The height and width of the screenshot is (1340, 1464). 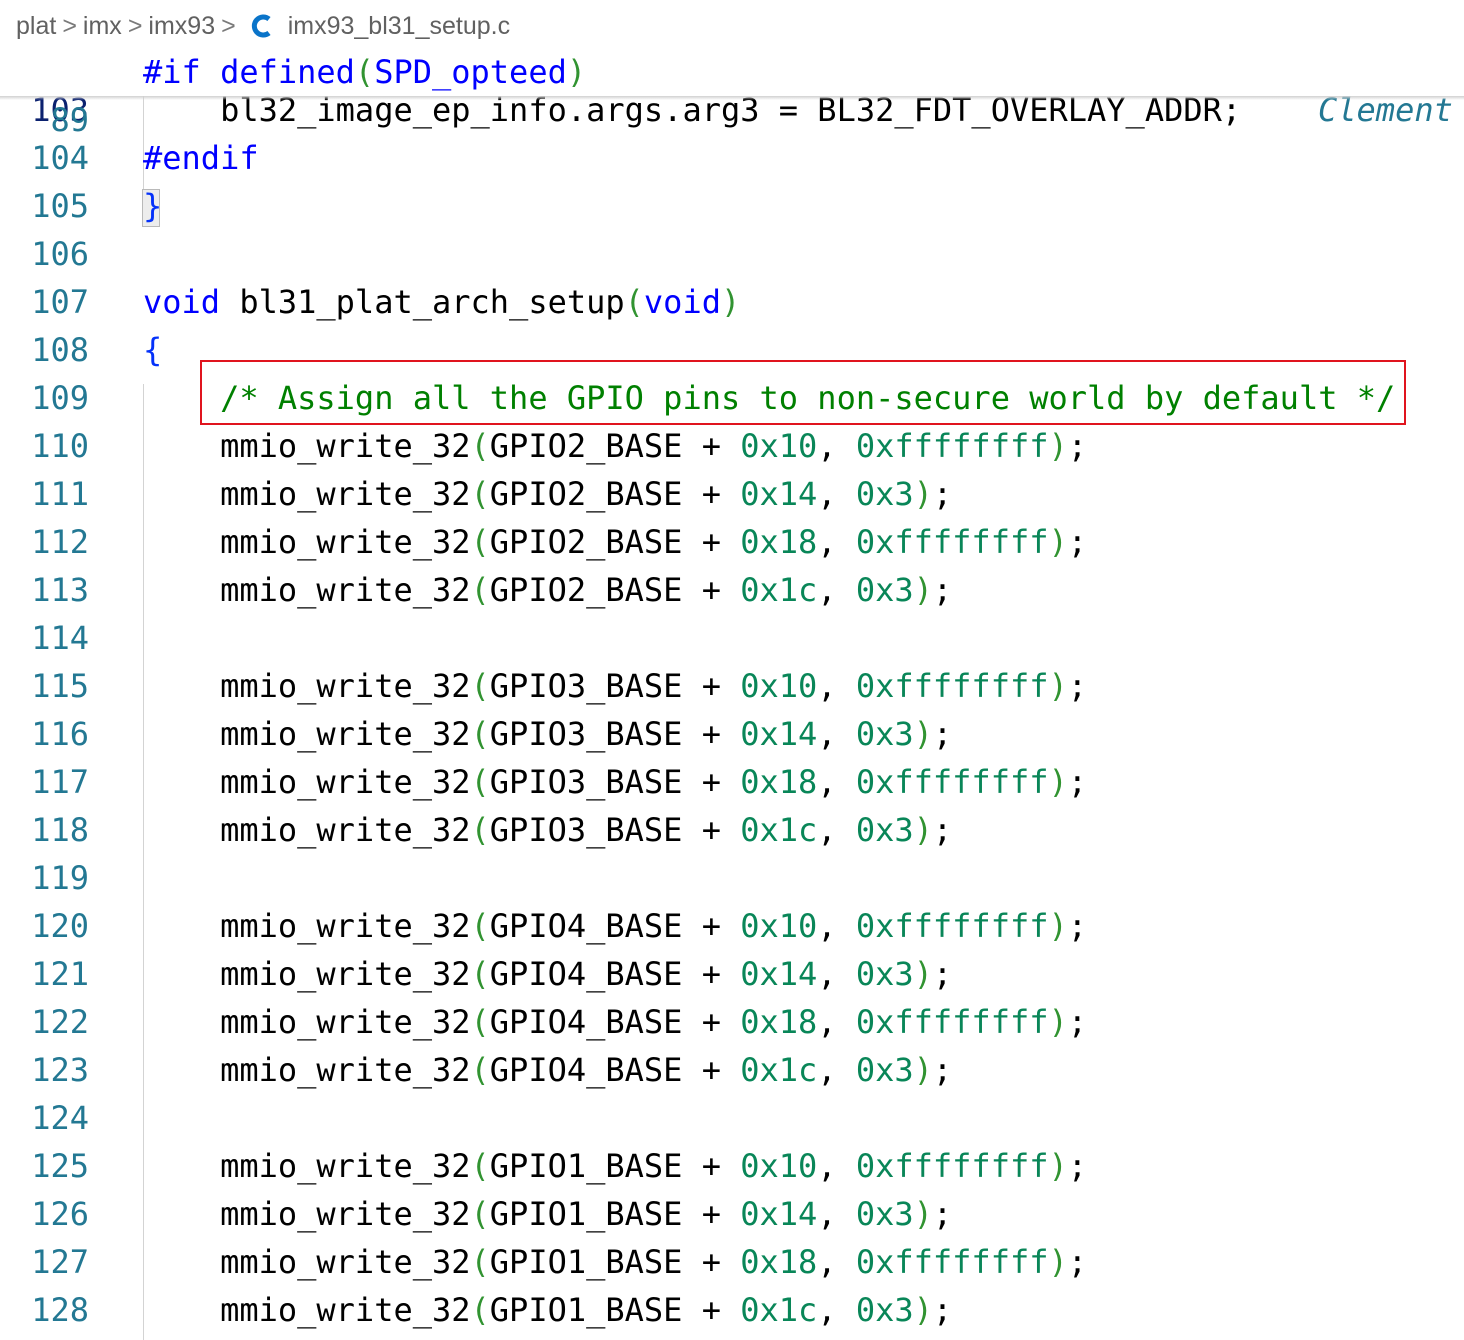 I want to click on line-number: 116, so click(x=60, y=734).